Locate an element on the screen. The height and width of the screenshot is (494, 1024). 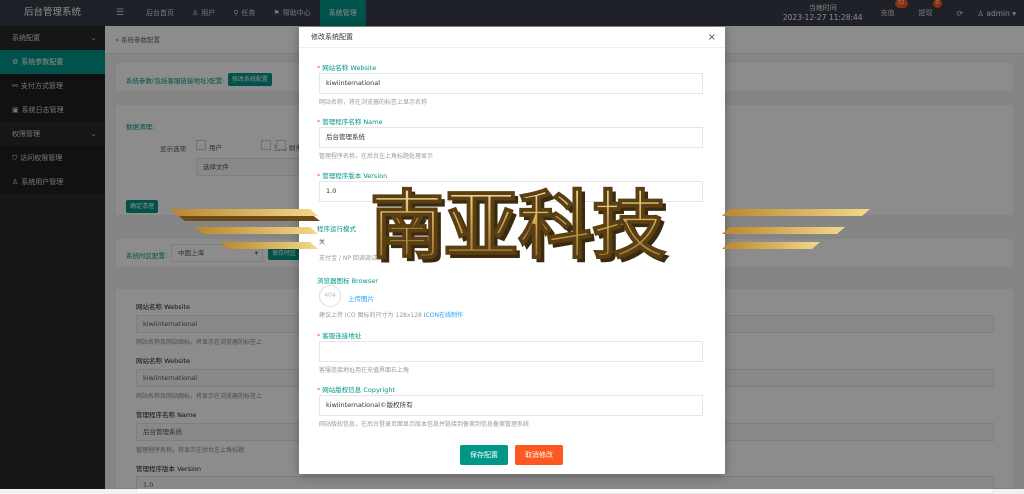
copyright-label: * 网站版权信息 Copyright is located at coordinates (356, 390).